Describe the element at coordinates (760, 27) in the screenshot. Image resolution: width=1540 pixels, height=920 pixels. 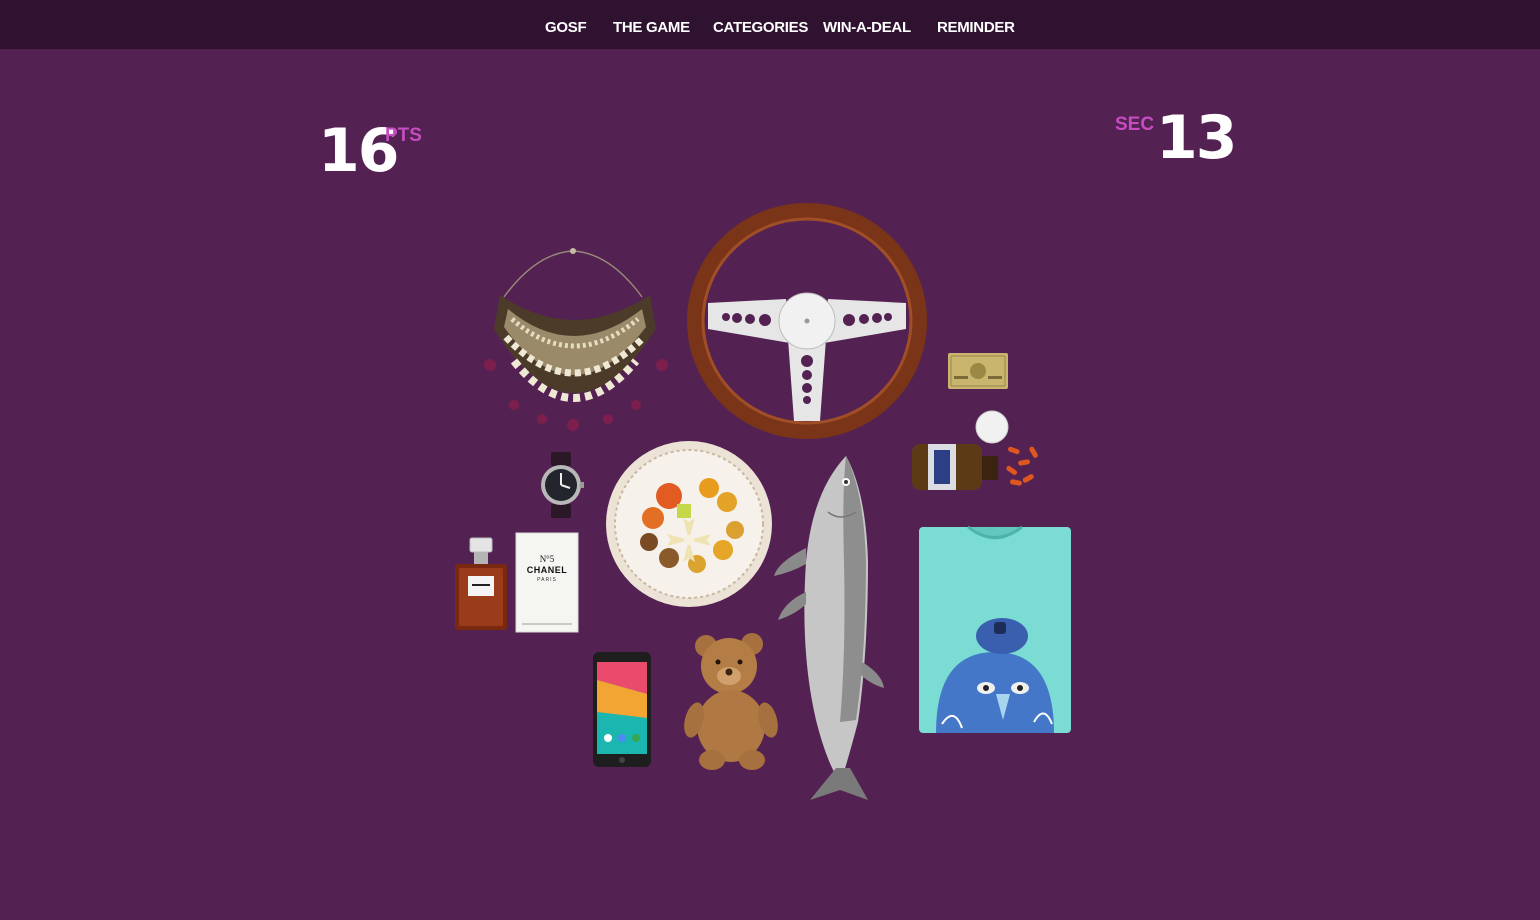
I see `nav-item-categories: CATEGORIES` at that location.